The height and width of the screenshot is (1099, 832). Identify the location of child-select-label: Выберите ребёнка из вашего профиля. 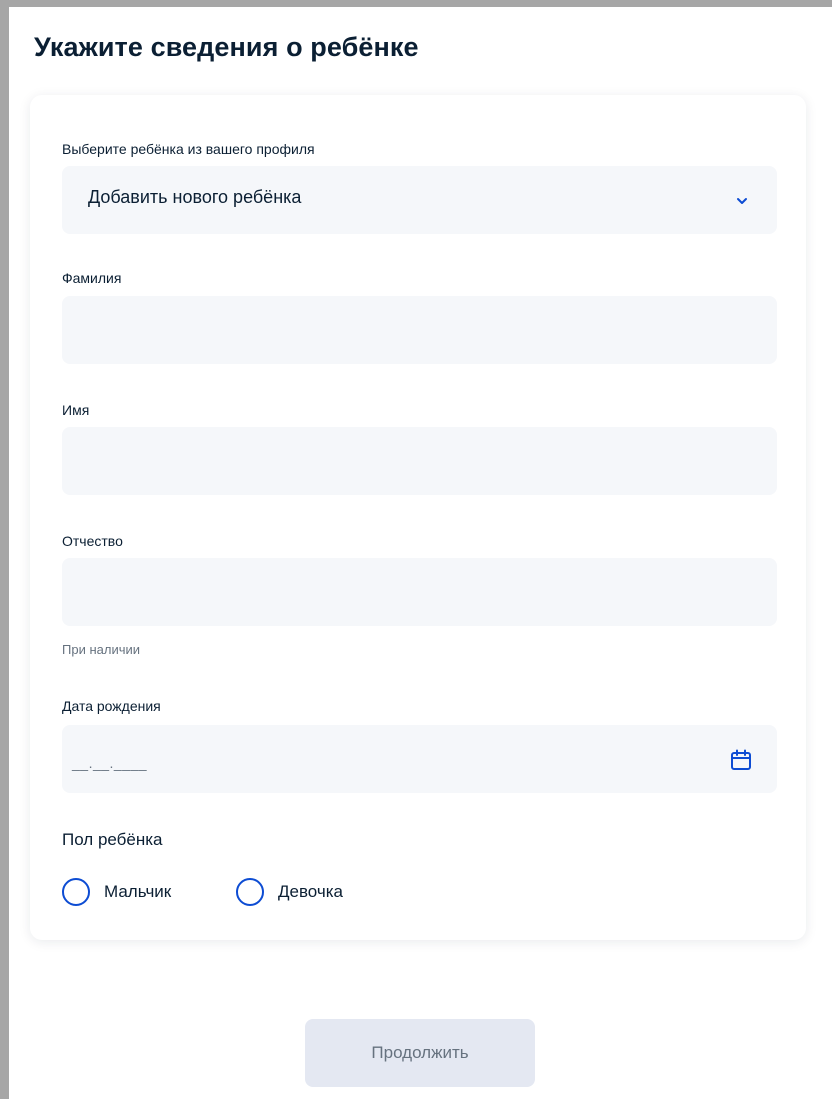
(188, 149).